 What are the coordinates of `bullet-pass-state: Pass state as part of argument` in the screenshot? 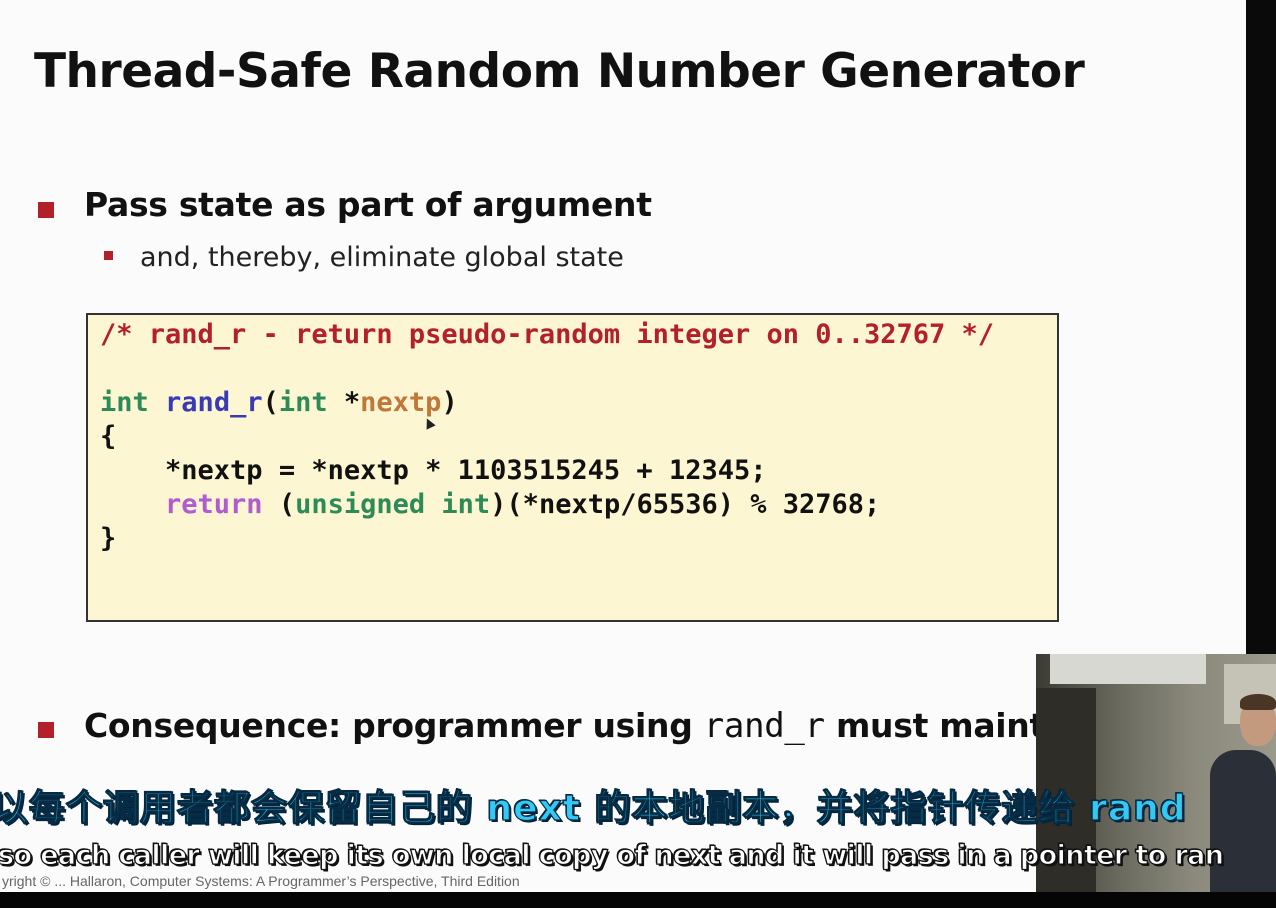 It's located at (368, 204).